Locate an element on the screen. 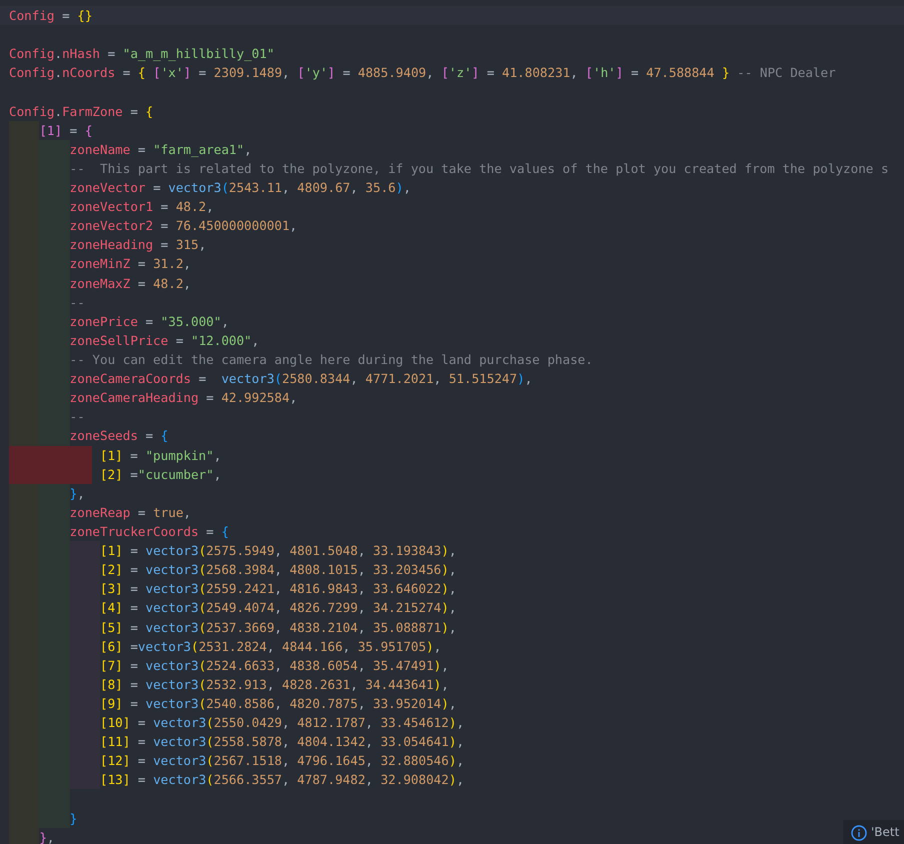  code-line: zoneMinZ = 31.2, is located at coordinates (131, 264).